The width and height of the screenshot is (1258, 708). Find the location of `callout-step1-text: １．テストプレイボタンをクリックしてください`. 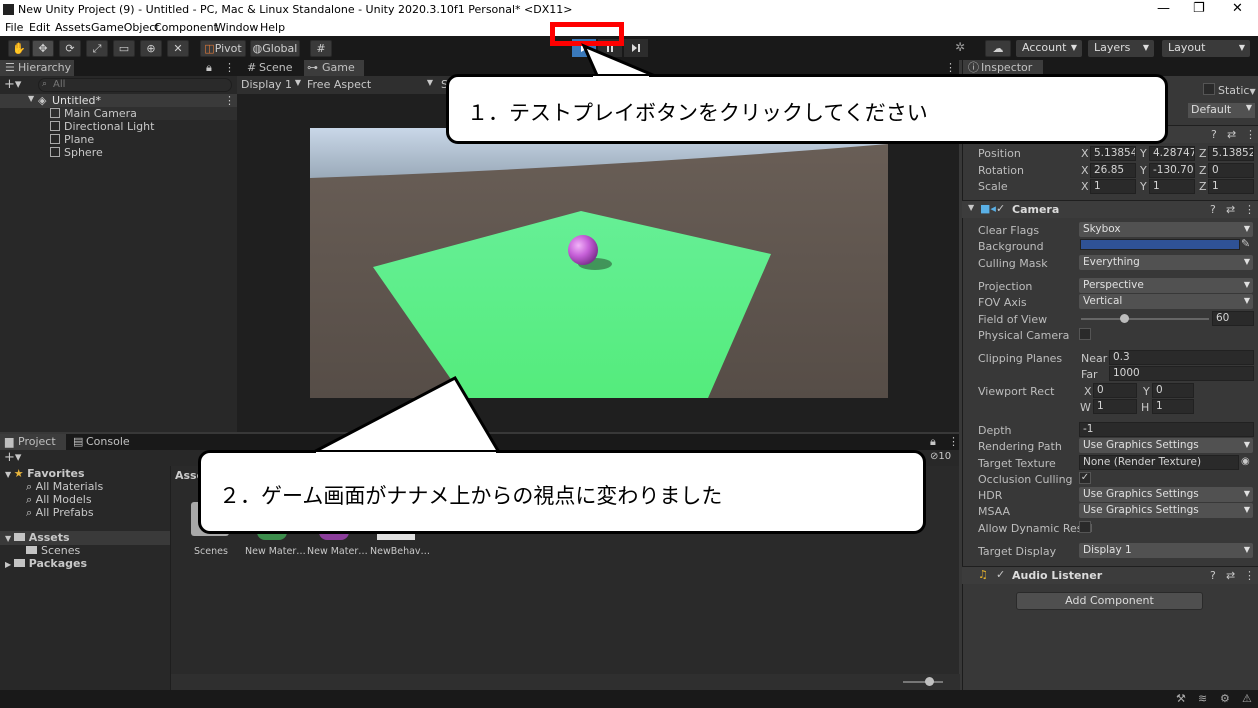

callout-step1-text: １．テストプレイボタンをクリックしてください is located at coordinates (697, 113).